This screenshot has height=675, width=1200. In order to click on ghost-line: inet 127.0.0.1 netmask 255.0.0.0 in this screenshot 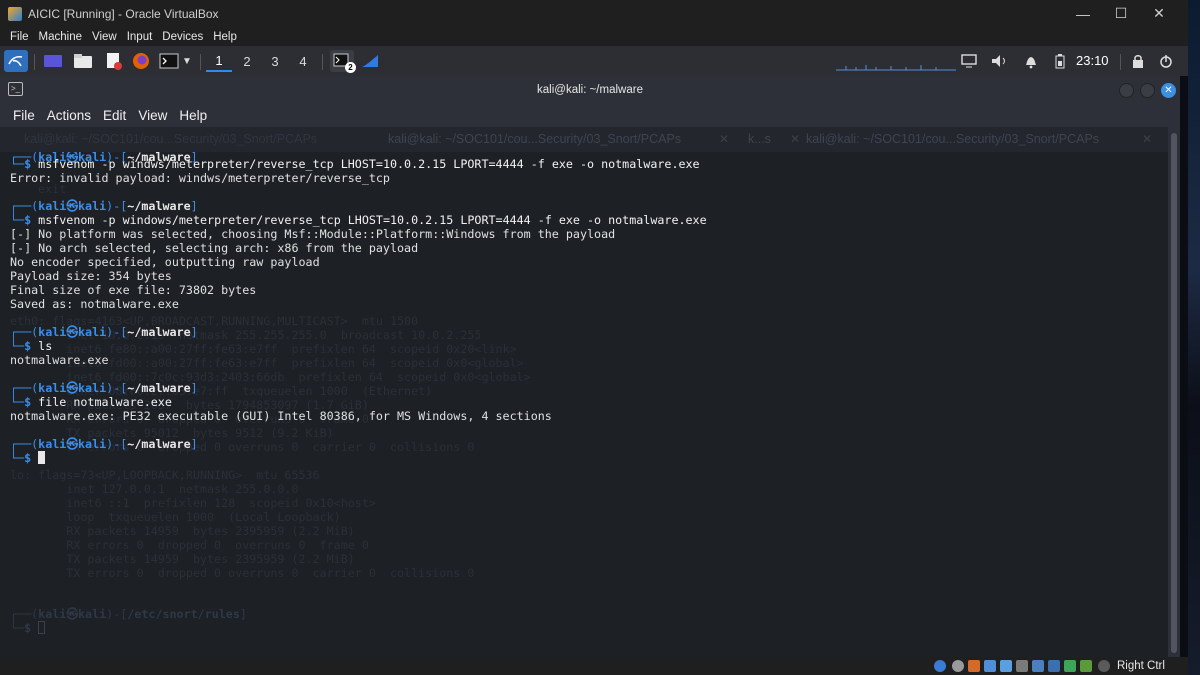, I will do `click(154, 489)`.